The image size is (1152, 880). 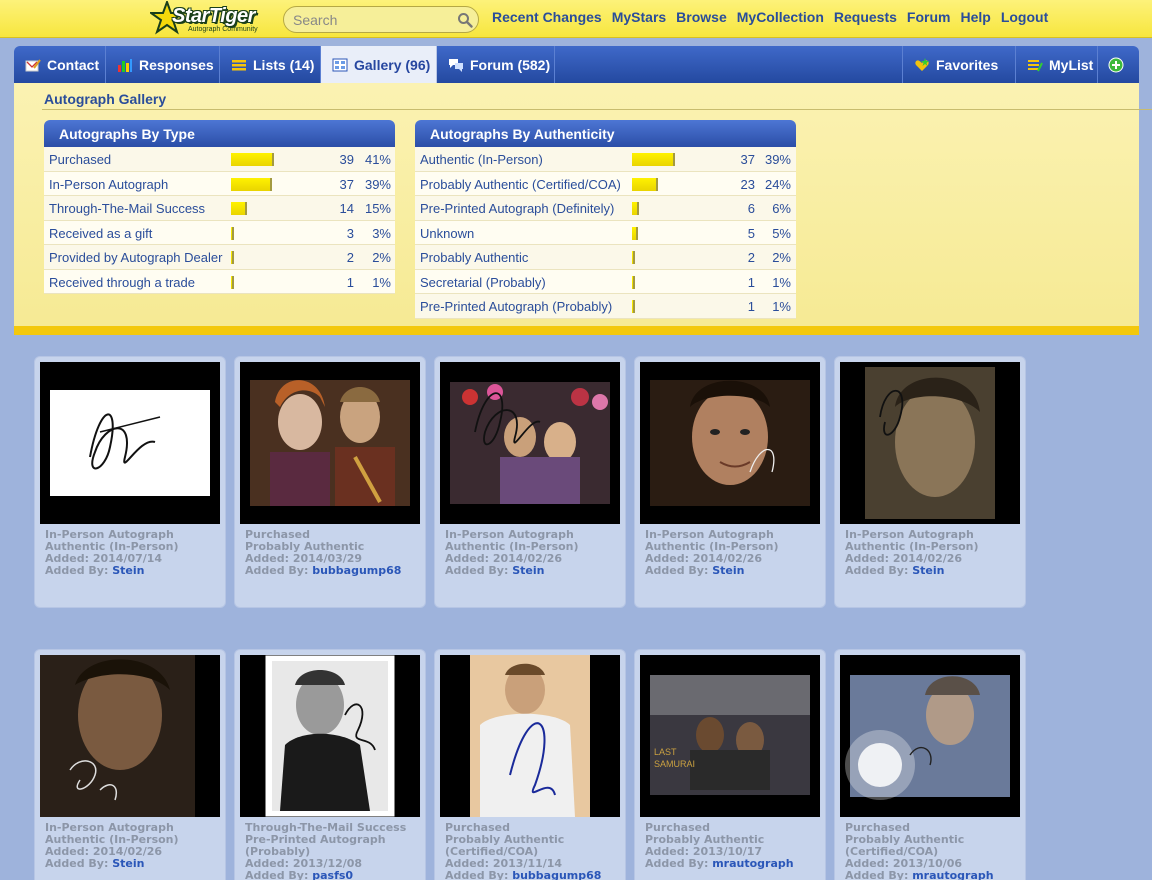 I want to click on nav-logout: Logout, so click(x=1024, y=17).